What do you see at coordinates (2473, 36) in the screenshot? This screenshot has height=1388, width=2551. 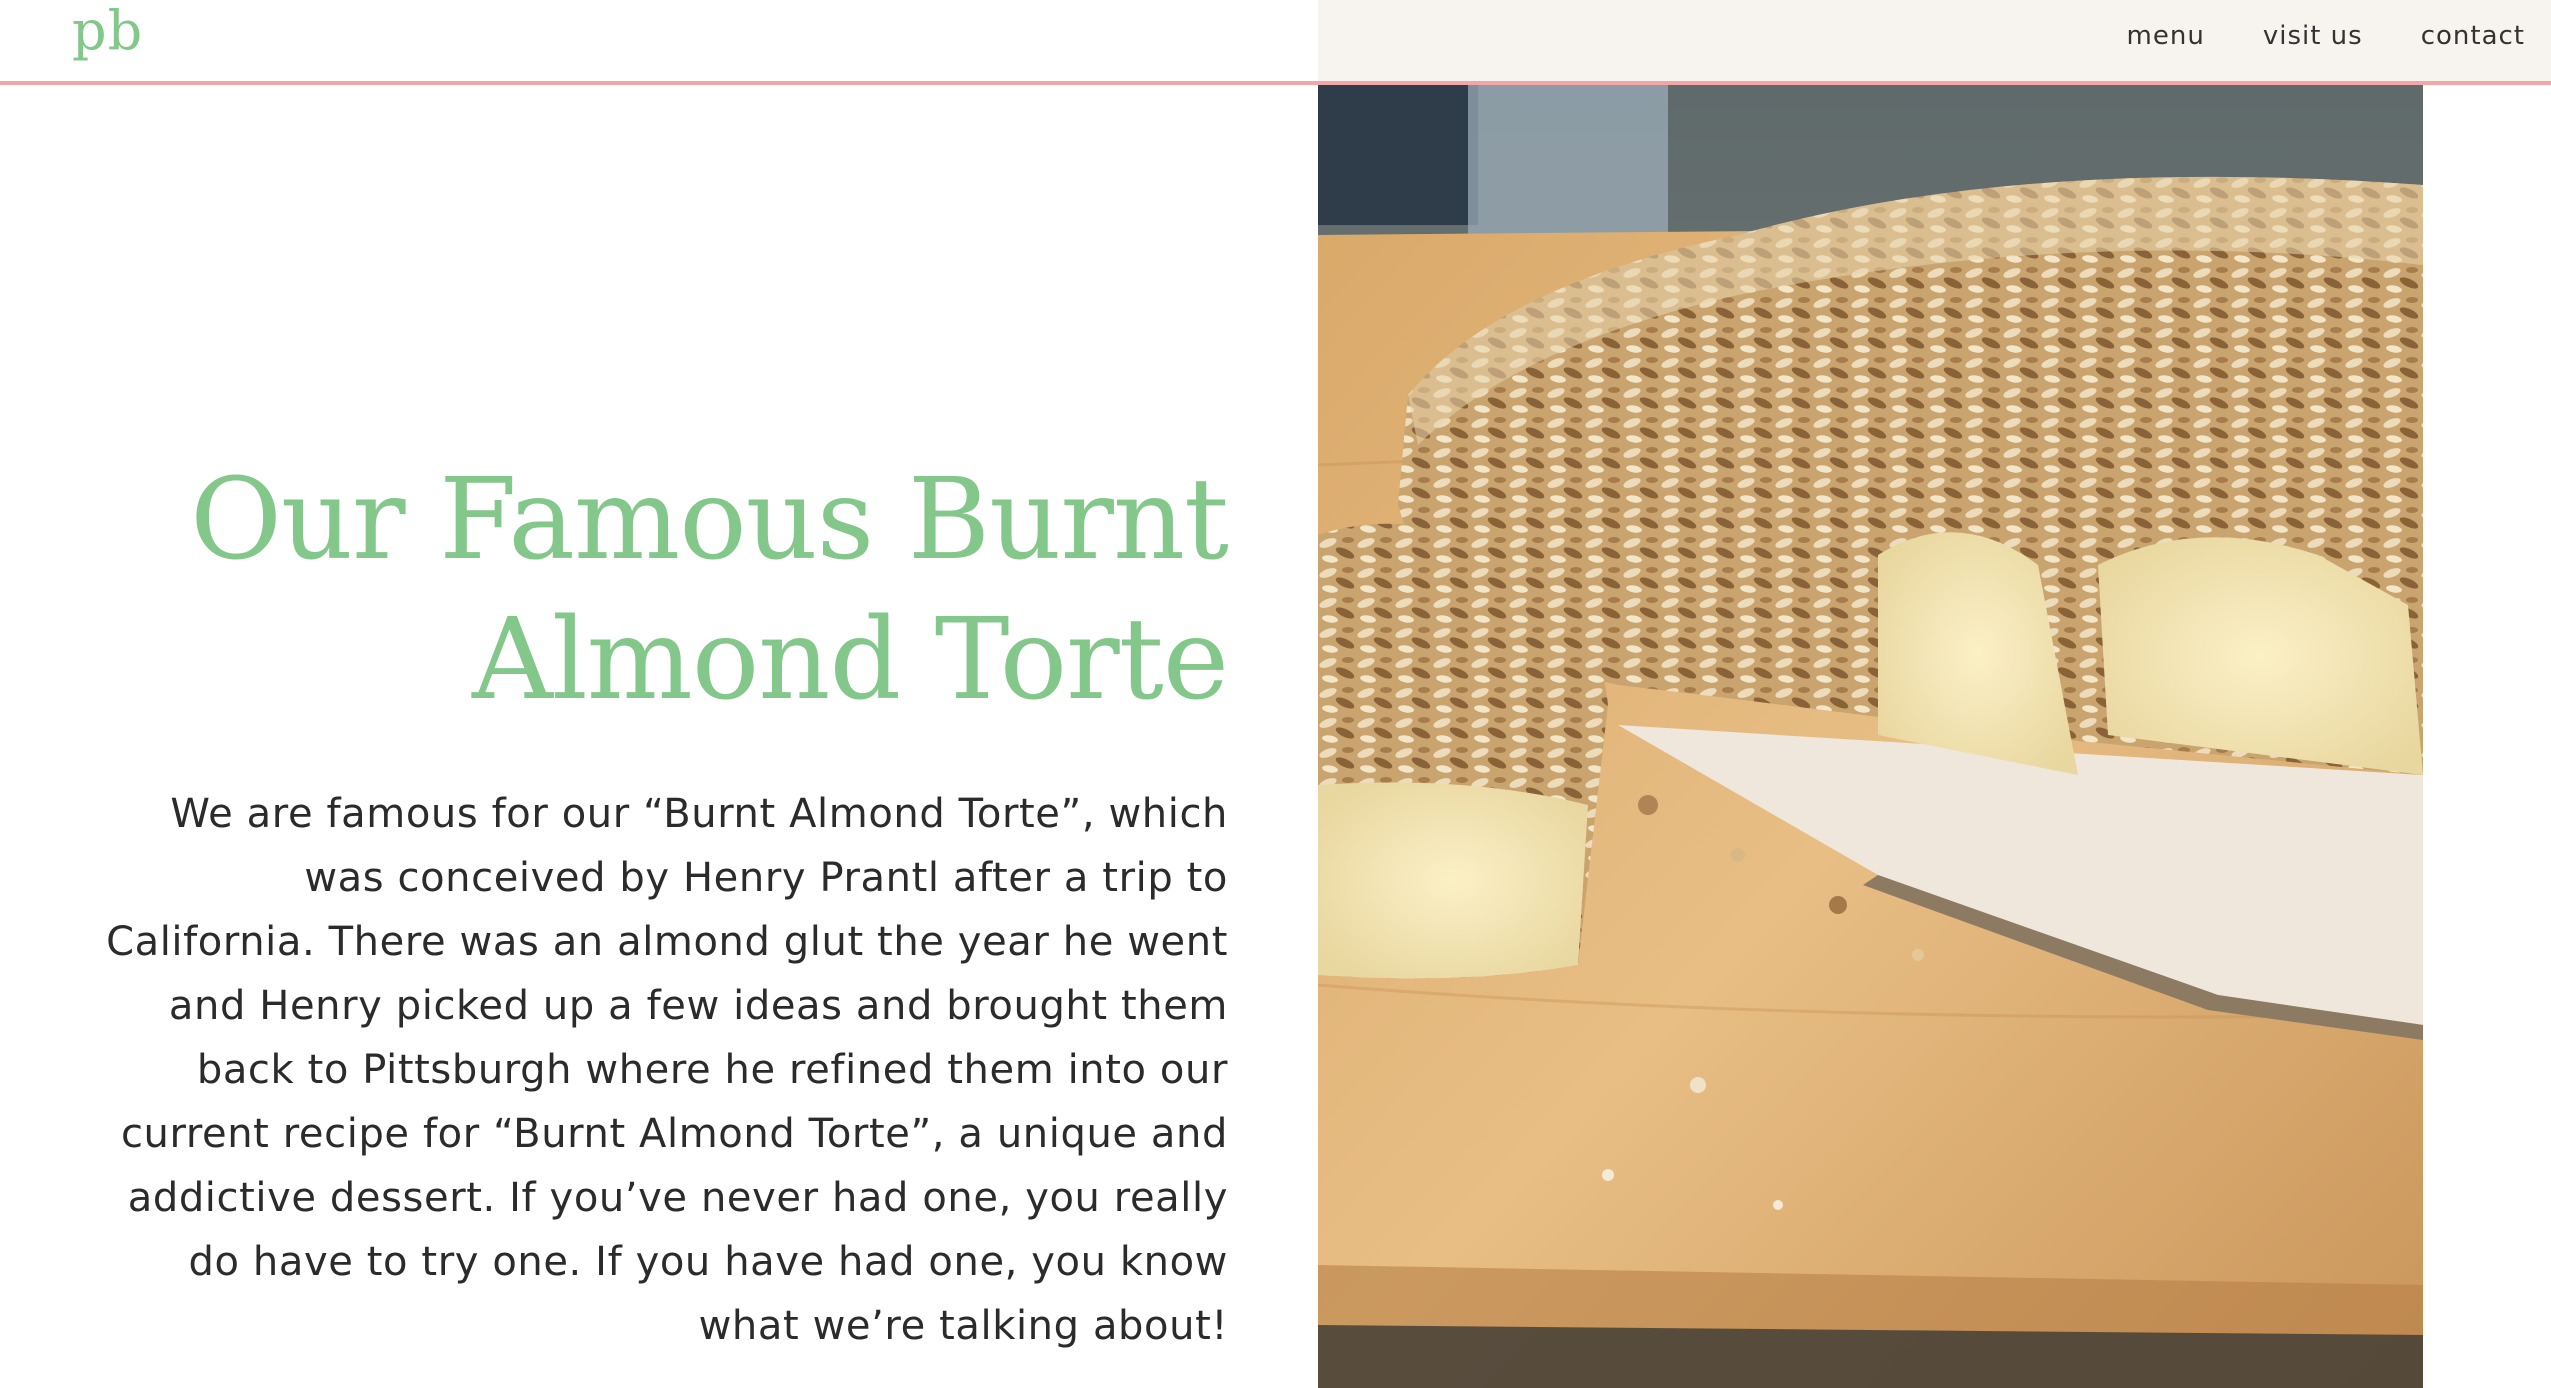 I see `nav-contact-link: contact` at bounding box center [2473, 36].